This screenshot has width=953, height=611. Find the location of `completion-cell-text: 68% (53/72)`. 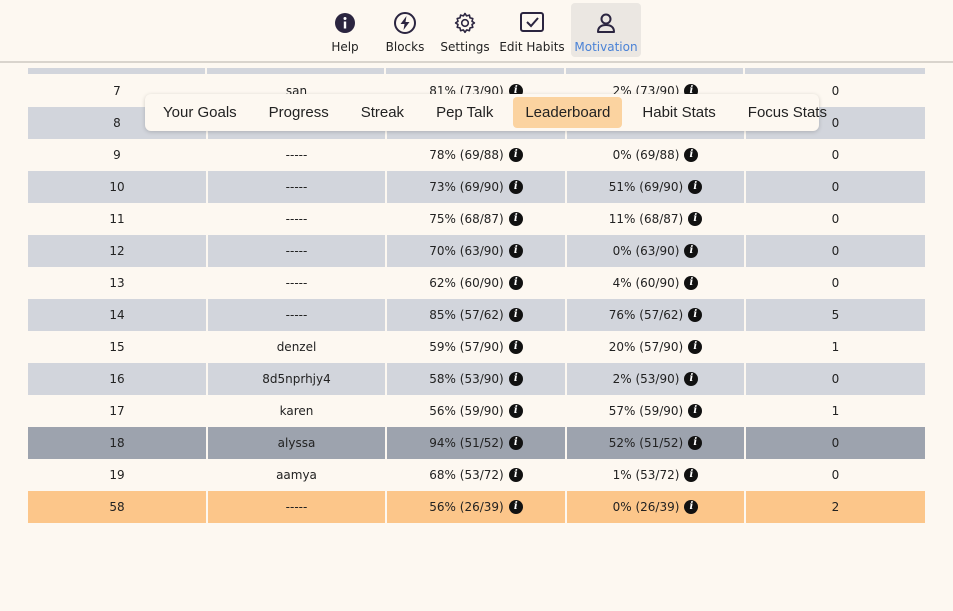

completion-cell-text: 68% (53/72) is located at coordinates (466, 475).